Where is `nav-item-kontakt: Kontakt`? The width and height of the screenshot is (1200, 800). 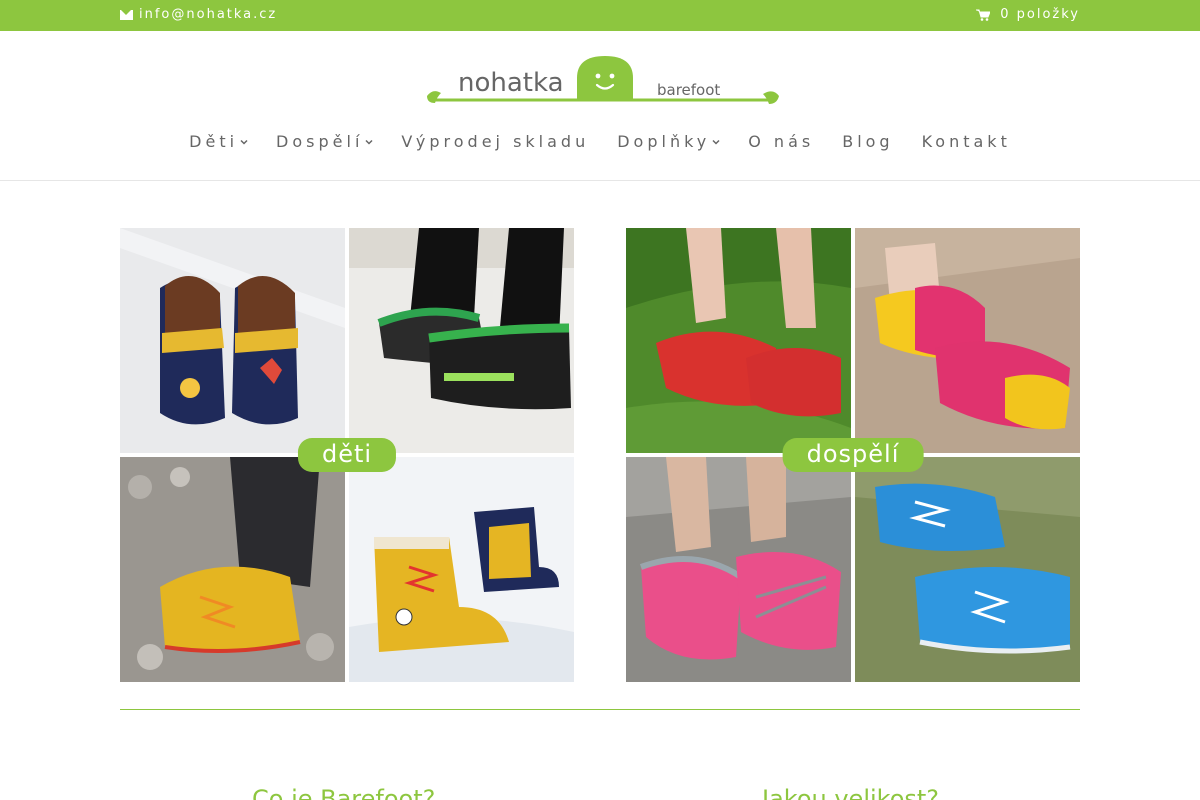
nav-item-kontakt: Kontakt is located at coordinates (966, 141).